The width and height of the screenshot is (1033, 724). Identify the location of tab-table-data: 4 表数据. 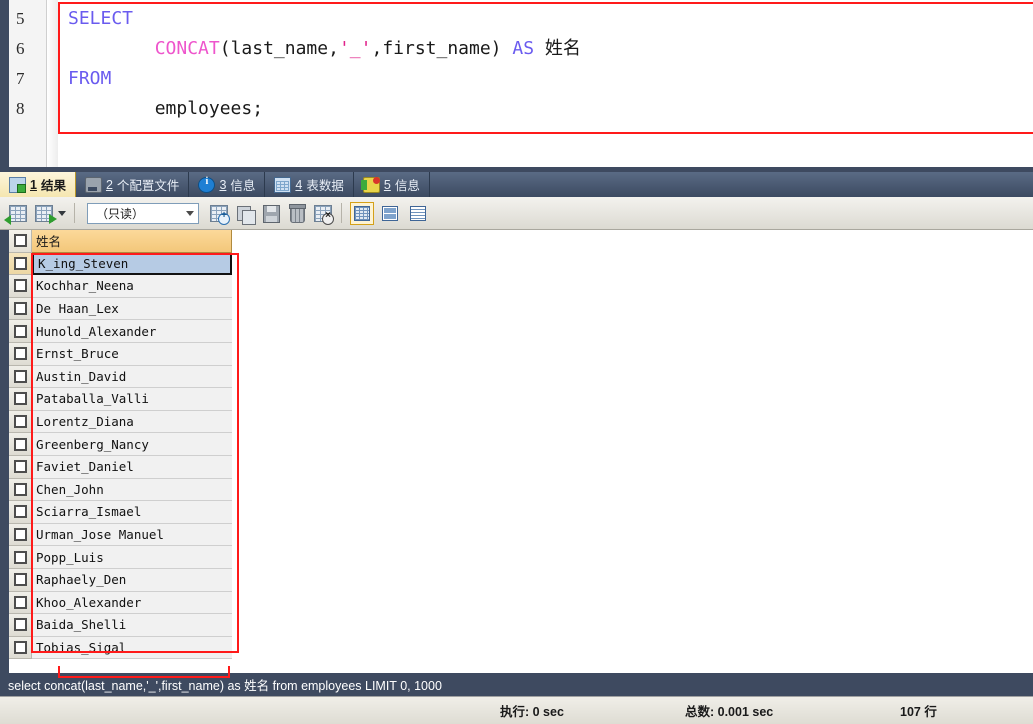
(309, 184).